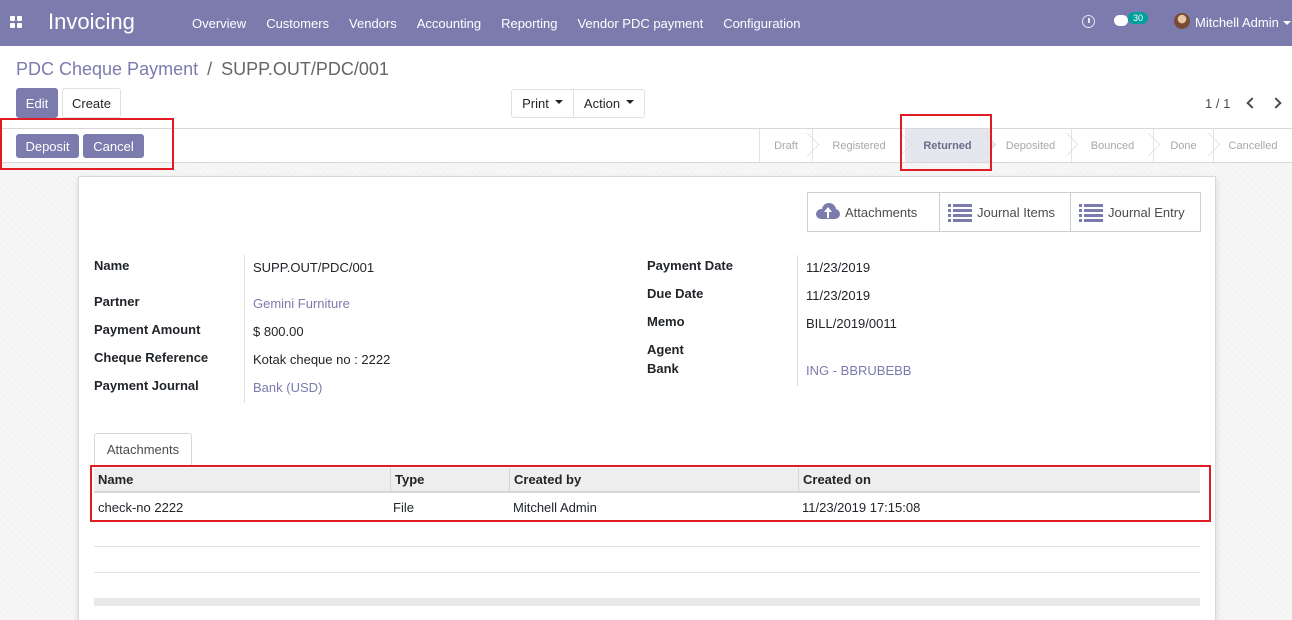 The width and height of the screenshot is (1292, 620). Describe the element at coordinates (786, 145) in the screenshot. I see `status-step-label: Draft` at that location.